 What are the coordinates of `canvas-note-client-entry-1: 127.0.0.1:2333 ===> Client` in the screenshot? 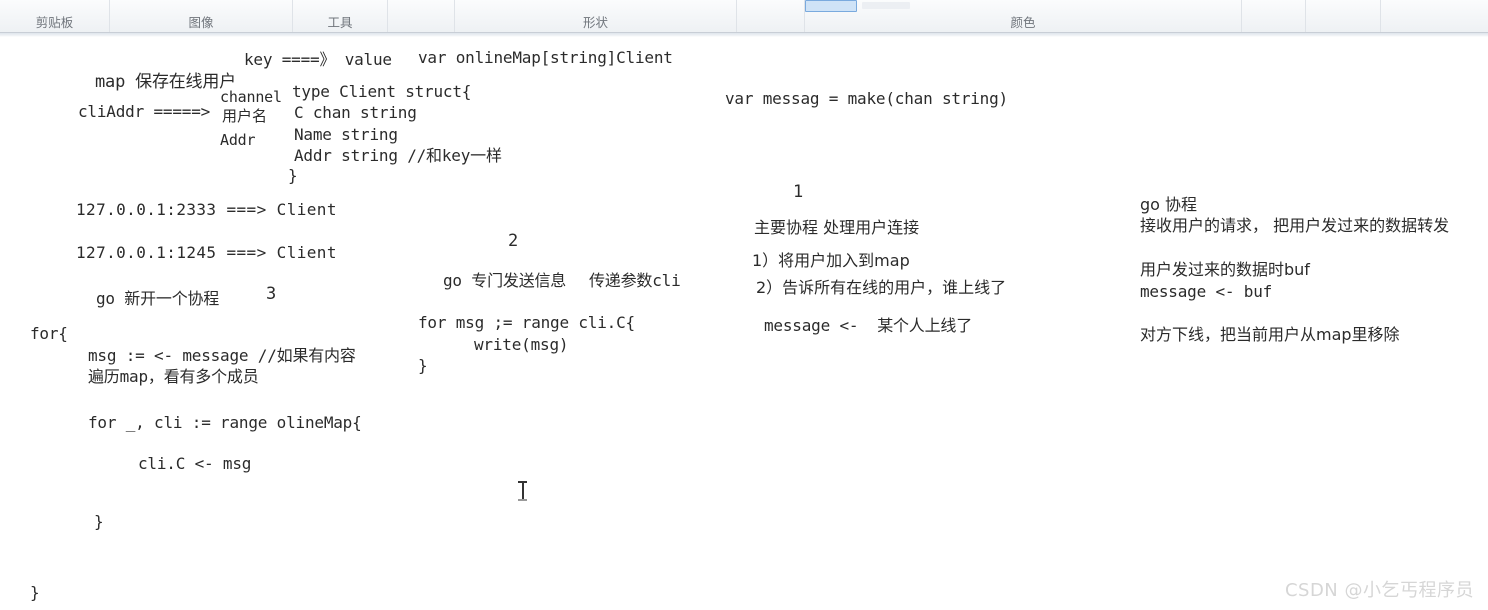 It's located at (206, 209).